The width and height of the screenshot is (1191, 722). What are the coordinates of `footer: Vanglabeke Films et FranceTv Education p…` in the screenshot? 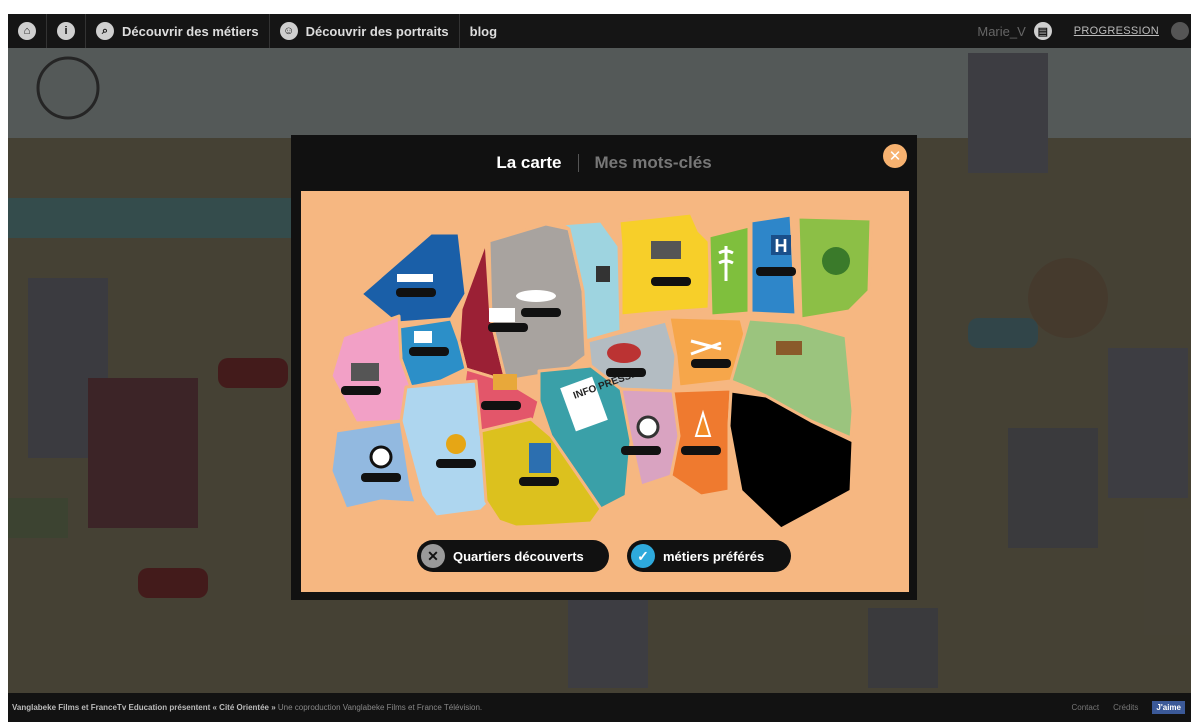 It's located at (599, 707).